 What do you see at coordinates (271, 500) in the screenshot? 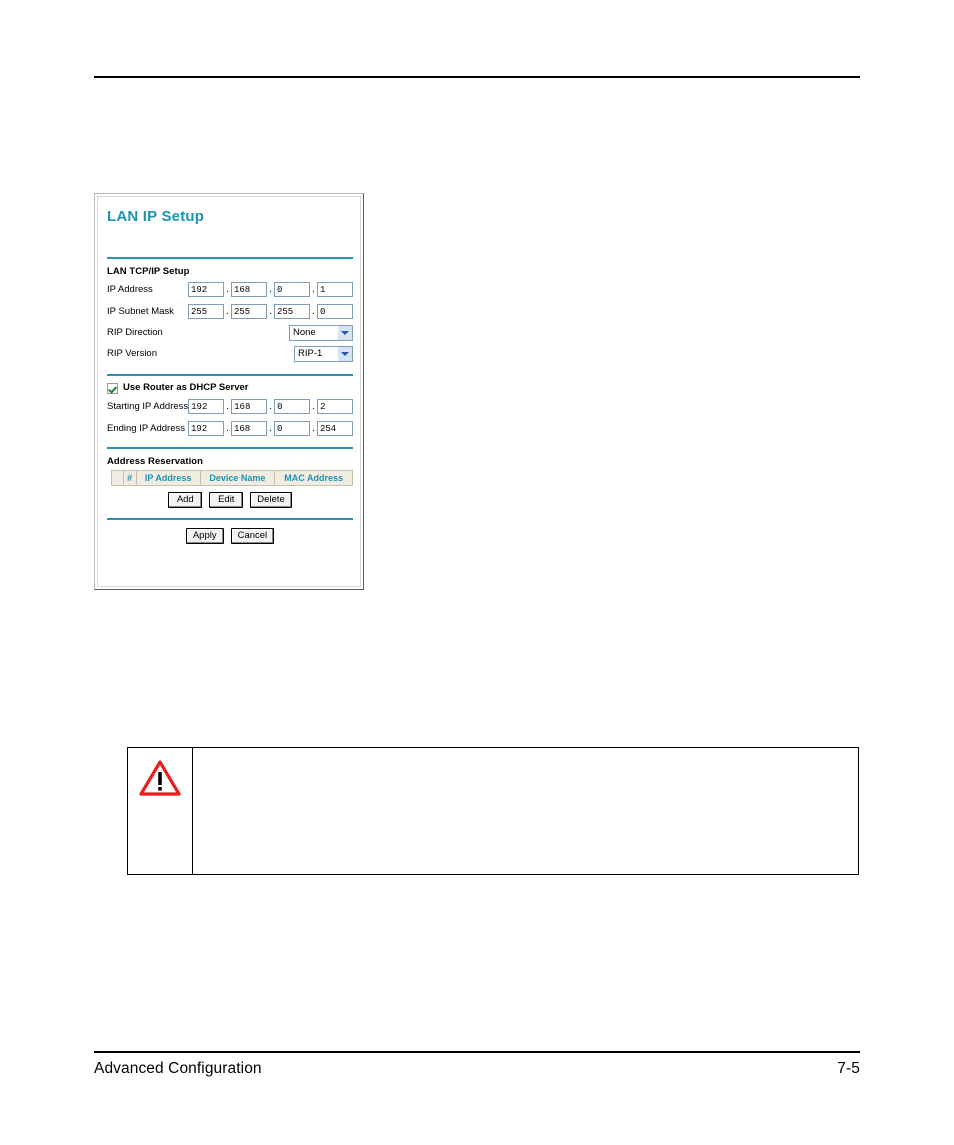
I see `delete-button: Delete` at bounding box center [271, 500].